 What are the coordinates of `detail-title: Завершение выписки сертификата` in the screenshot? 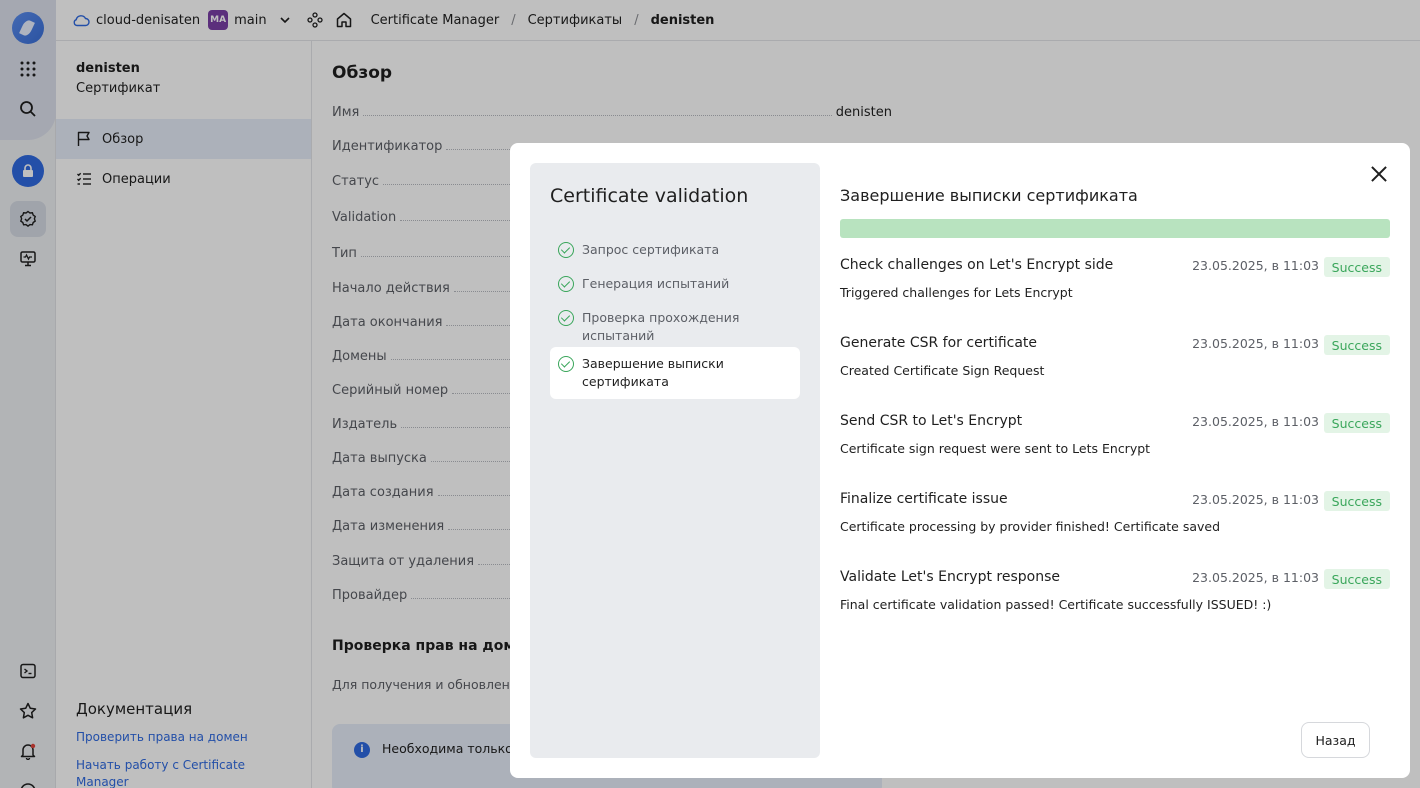 It's located at (989, 195).